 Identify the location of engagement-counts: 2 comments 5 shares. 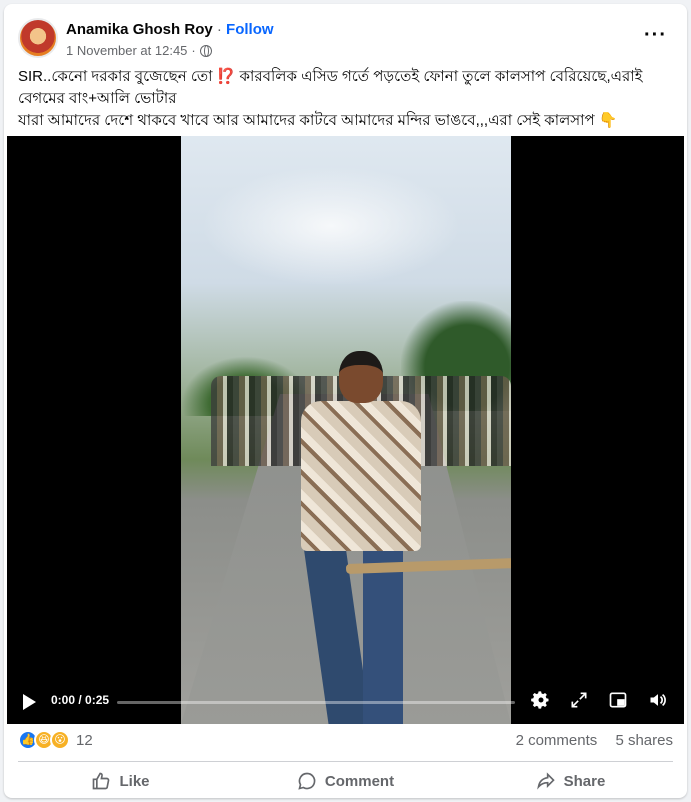
(587, 740).